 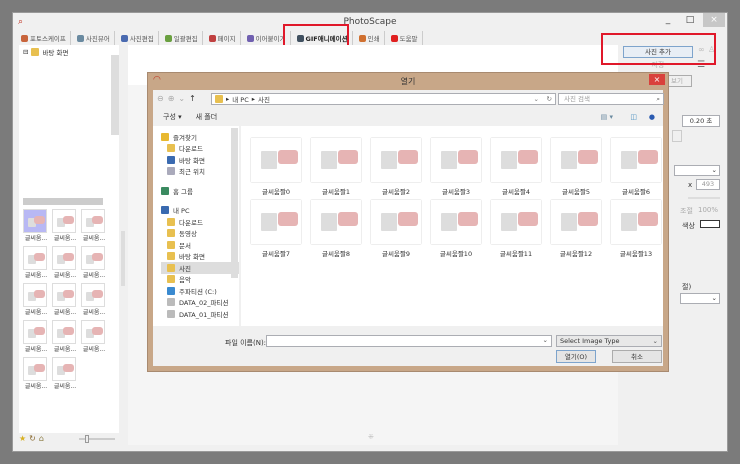 What do you see at coordinates (521, 229) in the screenshot?
I see `file-item: 글씨움짤11` at bounding box center [521, 229].